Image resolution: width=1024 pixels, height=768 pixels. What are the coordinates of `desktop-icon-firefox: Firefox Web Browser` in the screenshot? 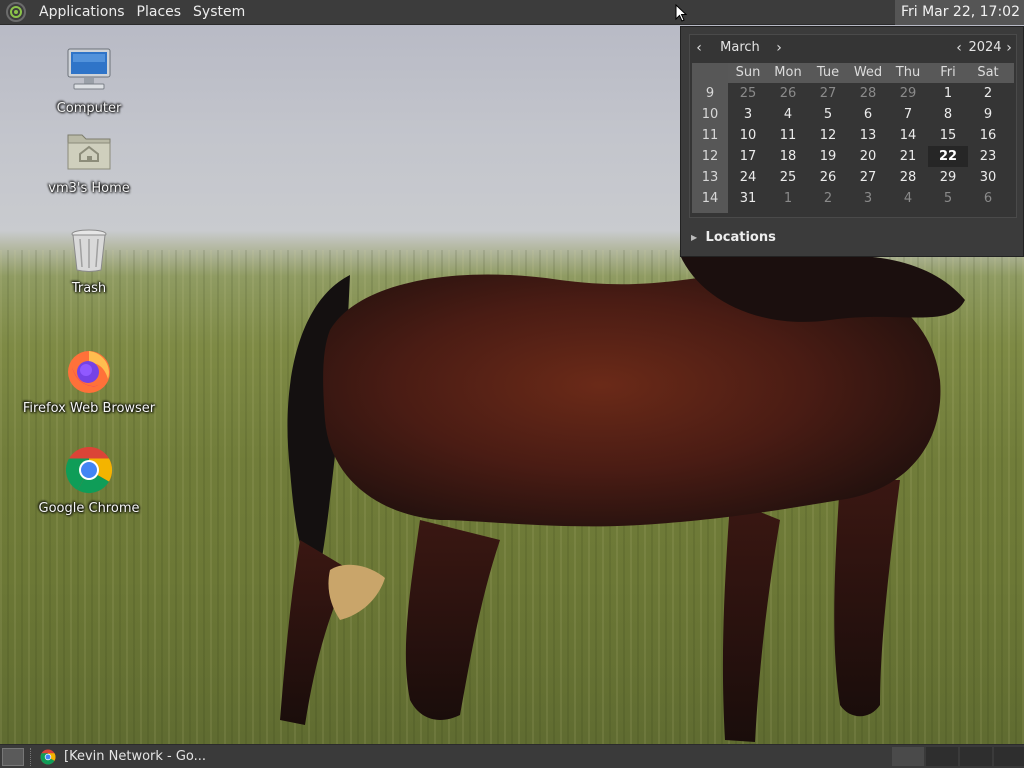 It's located at (89, 380).